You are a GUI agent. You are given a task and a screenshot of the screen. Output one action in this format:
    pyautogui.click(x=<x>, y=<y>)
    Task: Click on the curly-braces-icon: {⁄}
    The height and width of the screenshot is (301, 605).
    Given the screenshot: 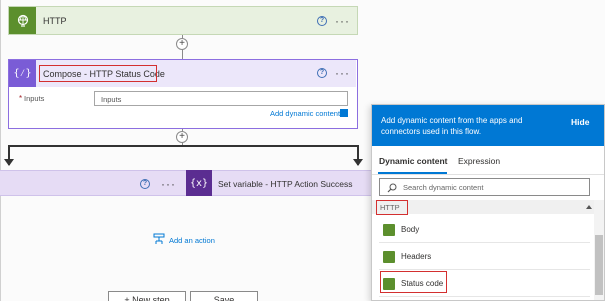 What is the action you would take?
    pyautogui.click(x=22, y=73)
    